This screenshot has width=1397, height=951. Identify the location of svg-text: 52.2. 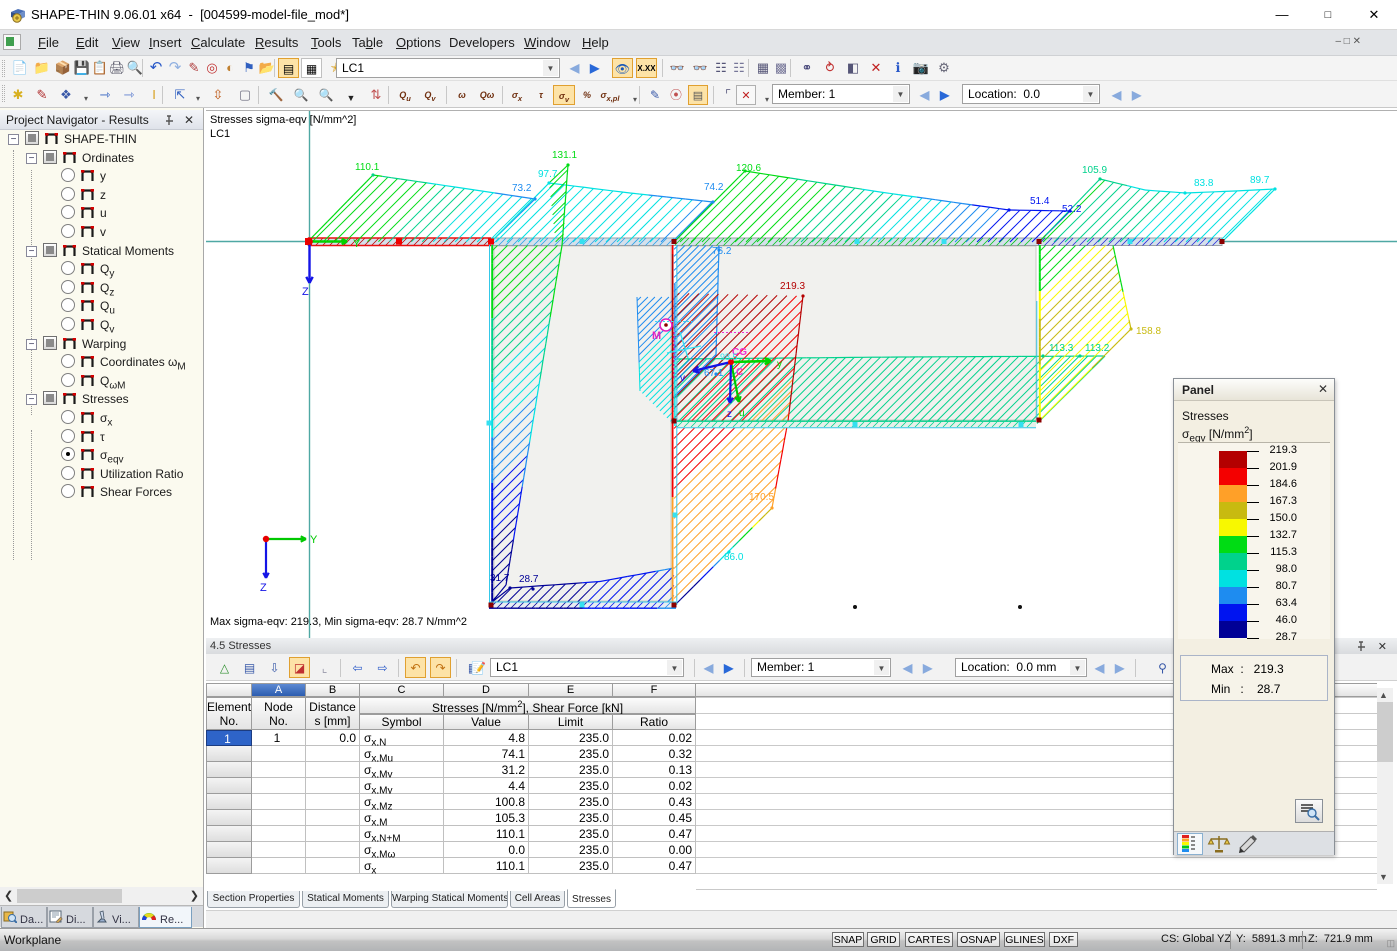
(1072, 209).